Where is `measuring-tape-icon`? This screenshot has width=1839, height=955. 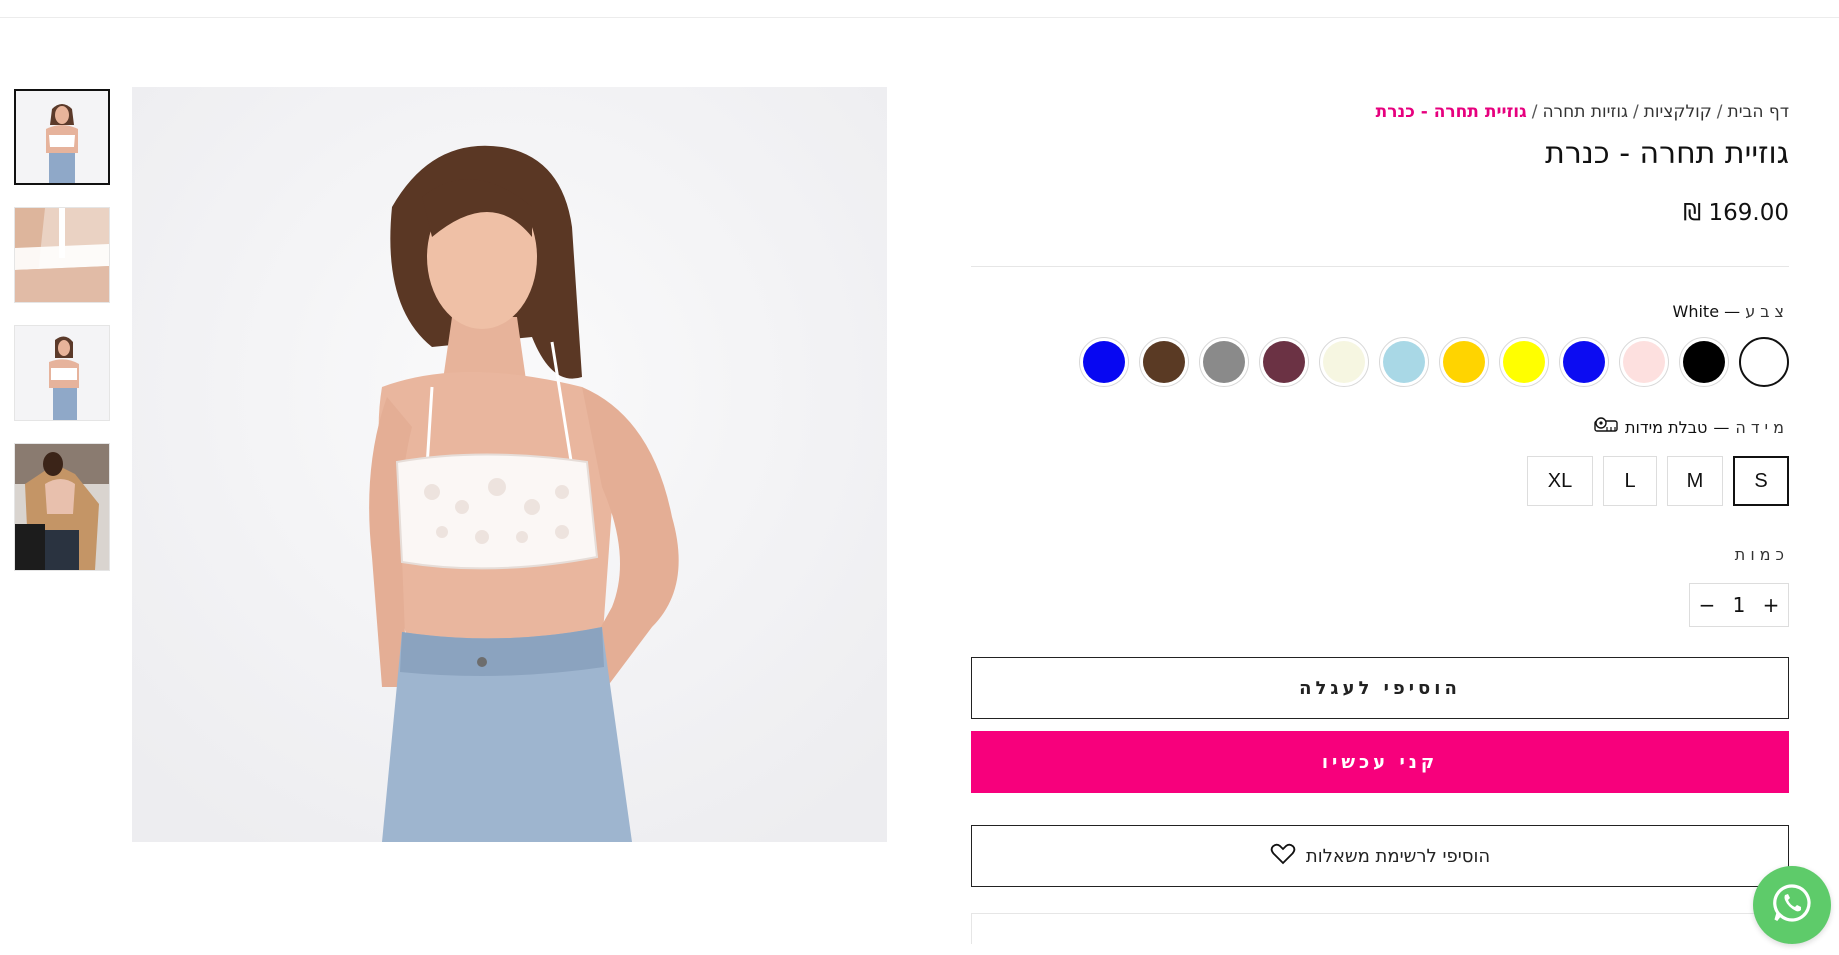 measuring-tape-icon is located at coordinates (1606, 428).